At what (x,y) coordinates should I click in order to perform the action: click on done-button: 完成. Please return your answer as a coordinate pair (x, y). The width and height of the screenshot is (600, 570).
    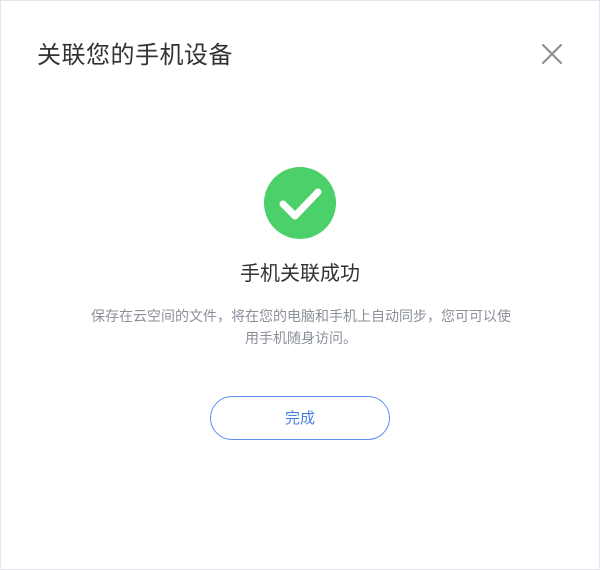
    Looking at the image, I should click on (300, 418).